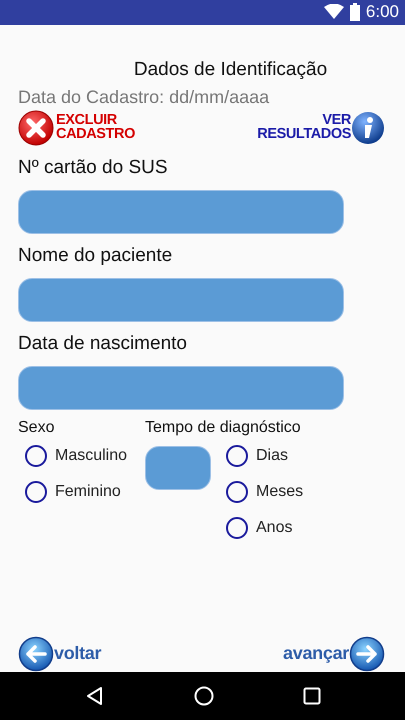  Describe the element at coordinates (274, 527) in the screenshot. I see `radio-label: Anos` at that location.